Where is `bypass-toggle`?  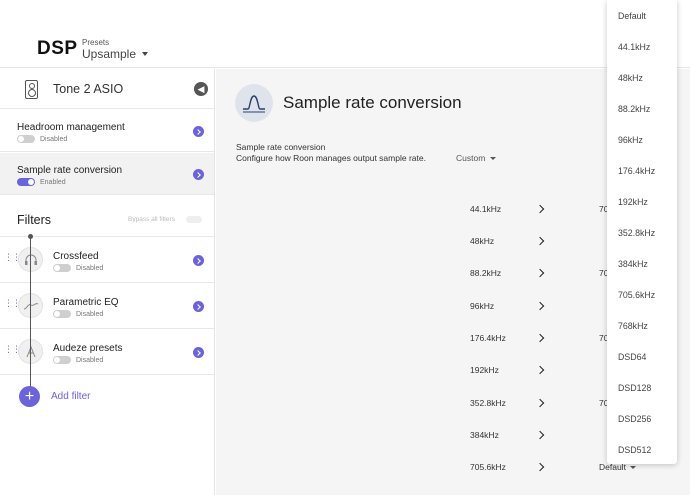 bypass-toggle is located at coordinates (194, 219).